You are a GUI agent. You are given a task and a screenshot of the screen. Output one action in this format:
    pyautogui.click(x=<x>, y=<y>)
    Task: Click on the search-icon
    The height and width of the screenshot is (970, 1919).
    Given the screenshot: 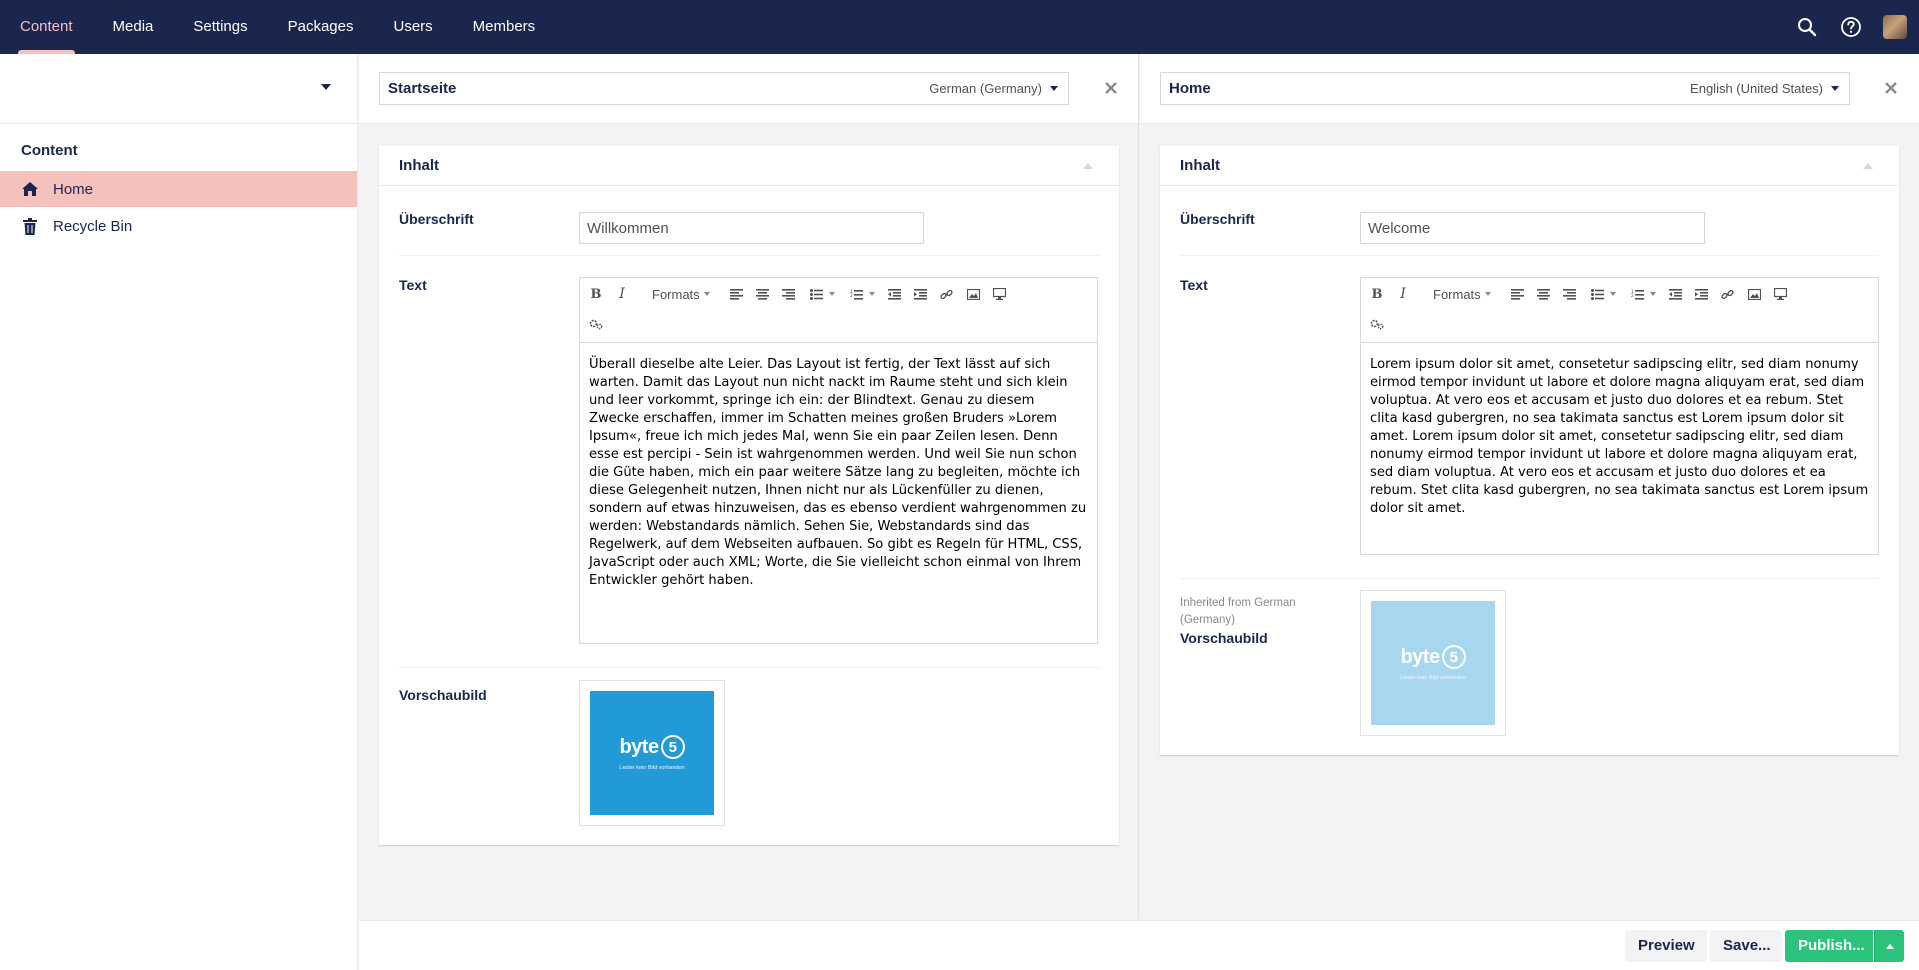 What is the action you would take?
    pyautogui.click(x=1807, y=27)
    